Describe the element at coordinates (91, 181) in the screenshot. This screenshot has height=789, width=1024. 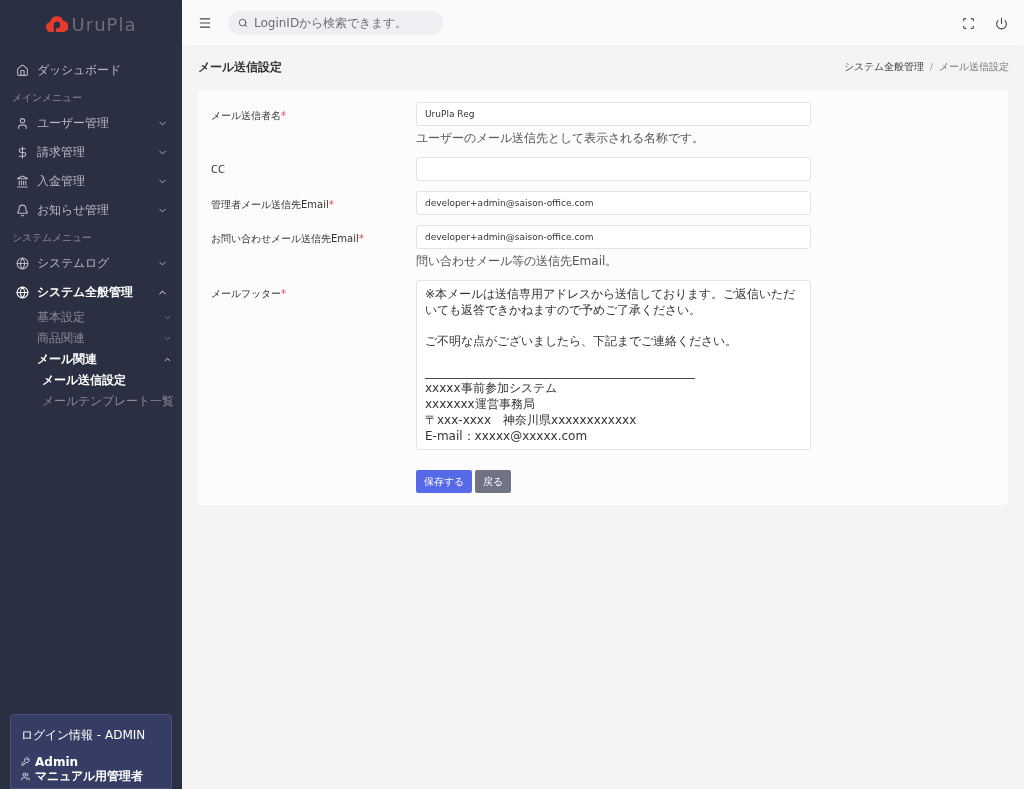
I see `sidebar-item: 入金管理` at that location.